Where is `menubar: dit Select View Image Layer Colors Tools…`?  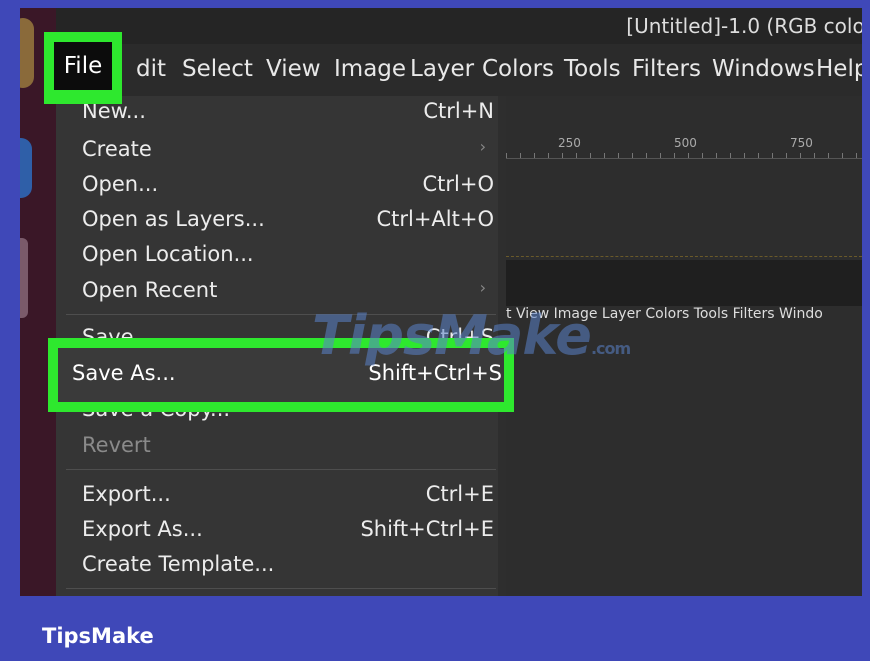
menubar: dit Select View Image Layer Colors Tools… is located at coordinates (459, 70).